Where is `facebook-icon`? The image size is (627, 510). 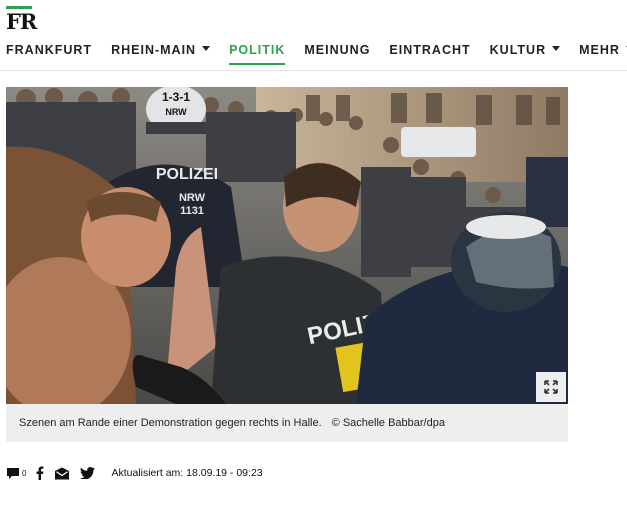 facebook-icon is located at coordinates (40, 473).